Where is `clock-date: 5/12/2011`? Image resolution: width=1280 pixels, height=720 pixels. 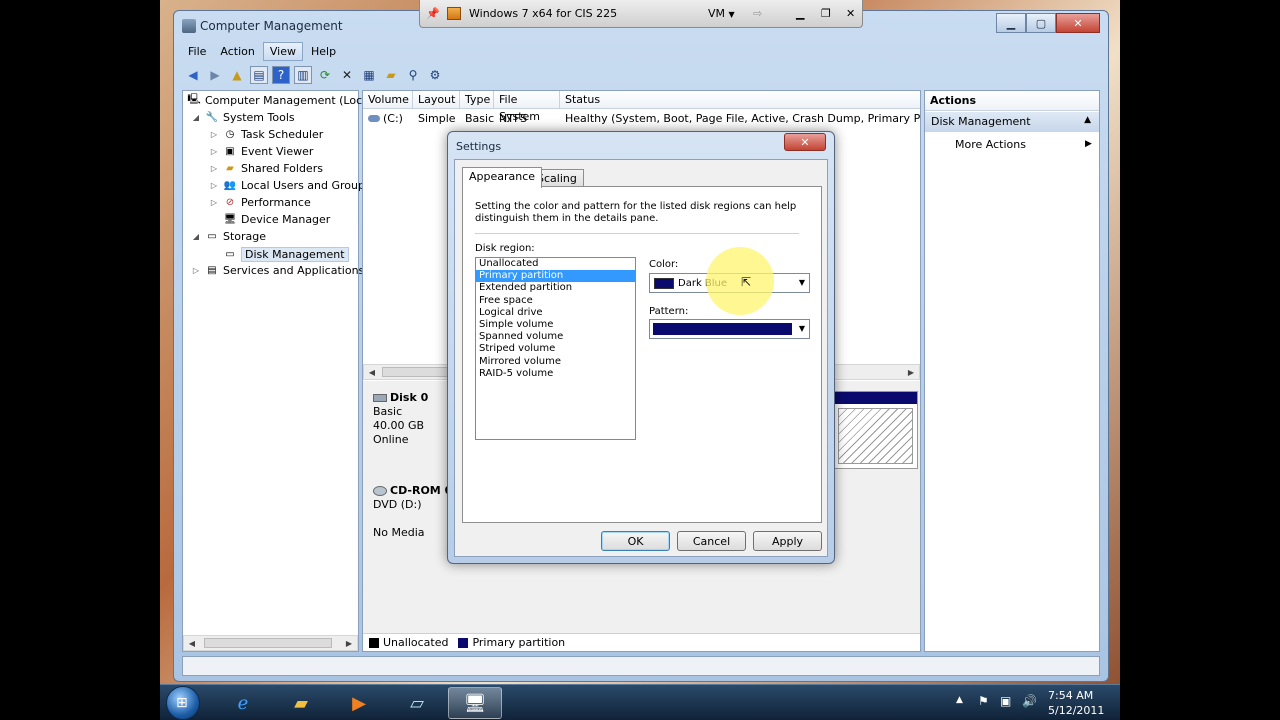
clock-date: 5/12/2011 is located at coordinates (1076, 710).